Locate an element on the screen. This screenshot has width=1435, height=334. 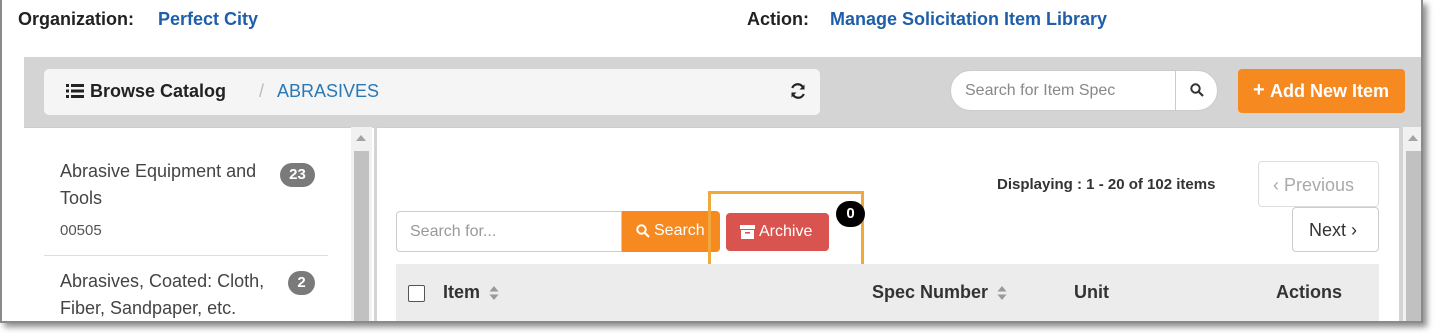
organization-label: Organization: is located at coordinates (76, 19).